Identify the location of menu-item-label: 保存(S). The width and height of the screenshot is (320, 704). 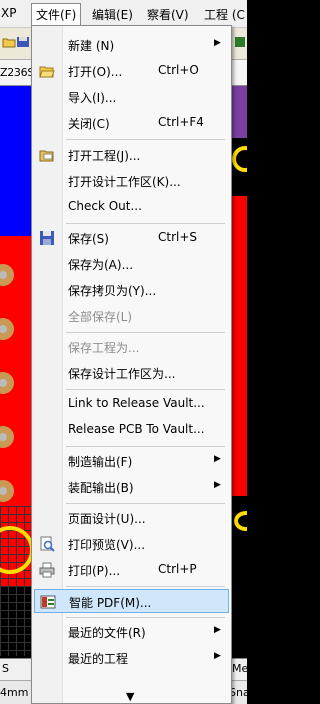
(88, 239).